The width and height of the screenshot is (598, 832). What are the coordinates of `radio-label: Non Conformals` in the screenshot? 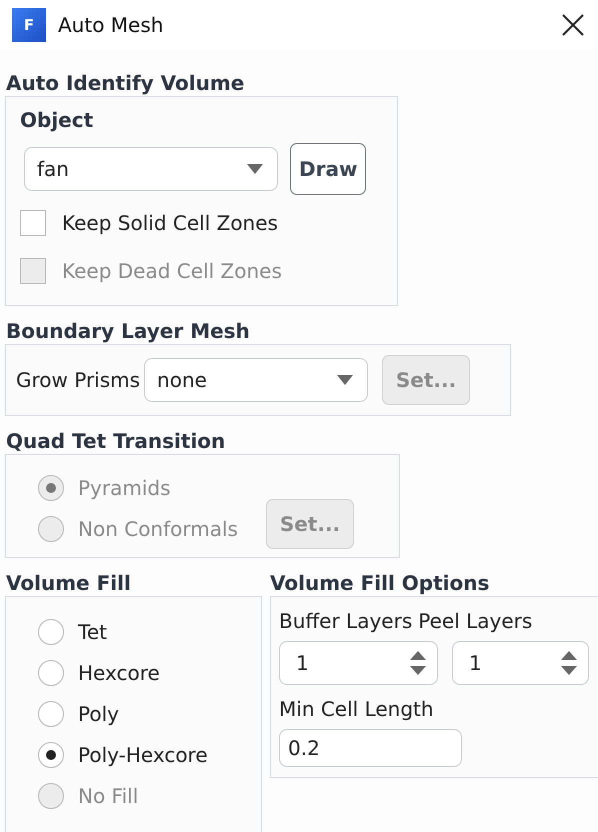 It's located at (158, 528).